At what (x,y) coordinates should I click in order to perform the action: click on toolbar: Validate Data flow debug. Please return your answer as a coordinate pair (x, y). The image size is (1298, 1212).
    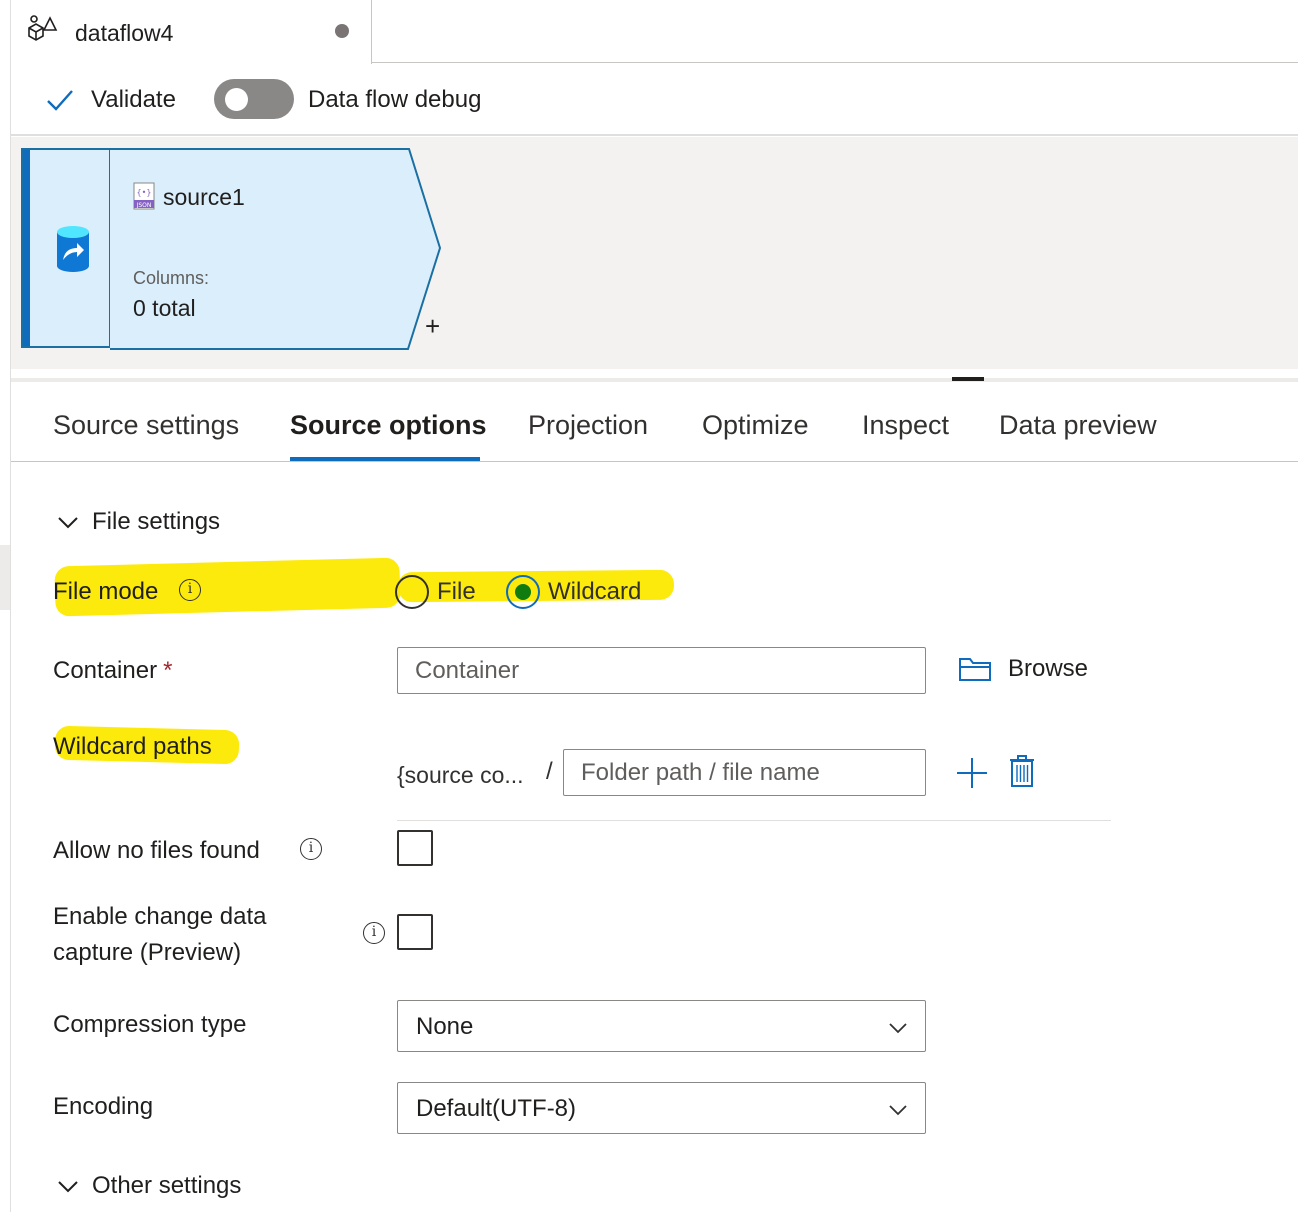
    Looking at the image, I should click on (654, 100).